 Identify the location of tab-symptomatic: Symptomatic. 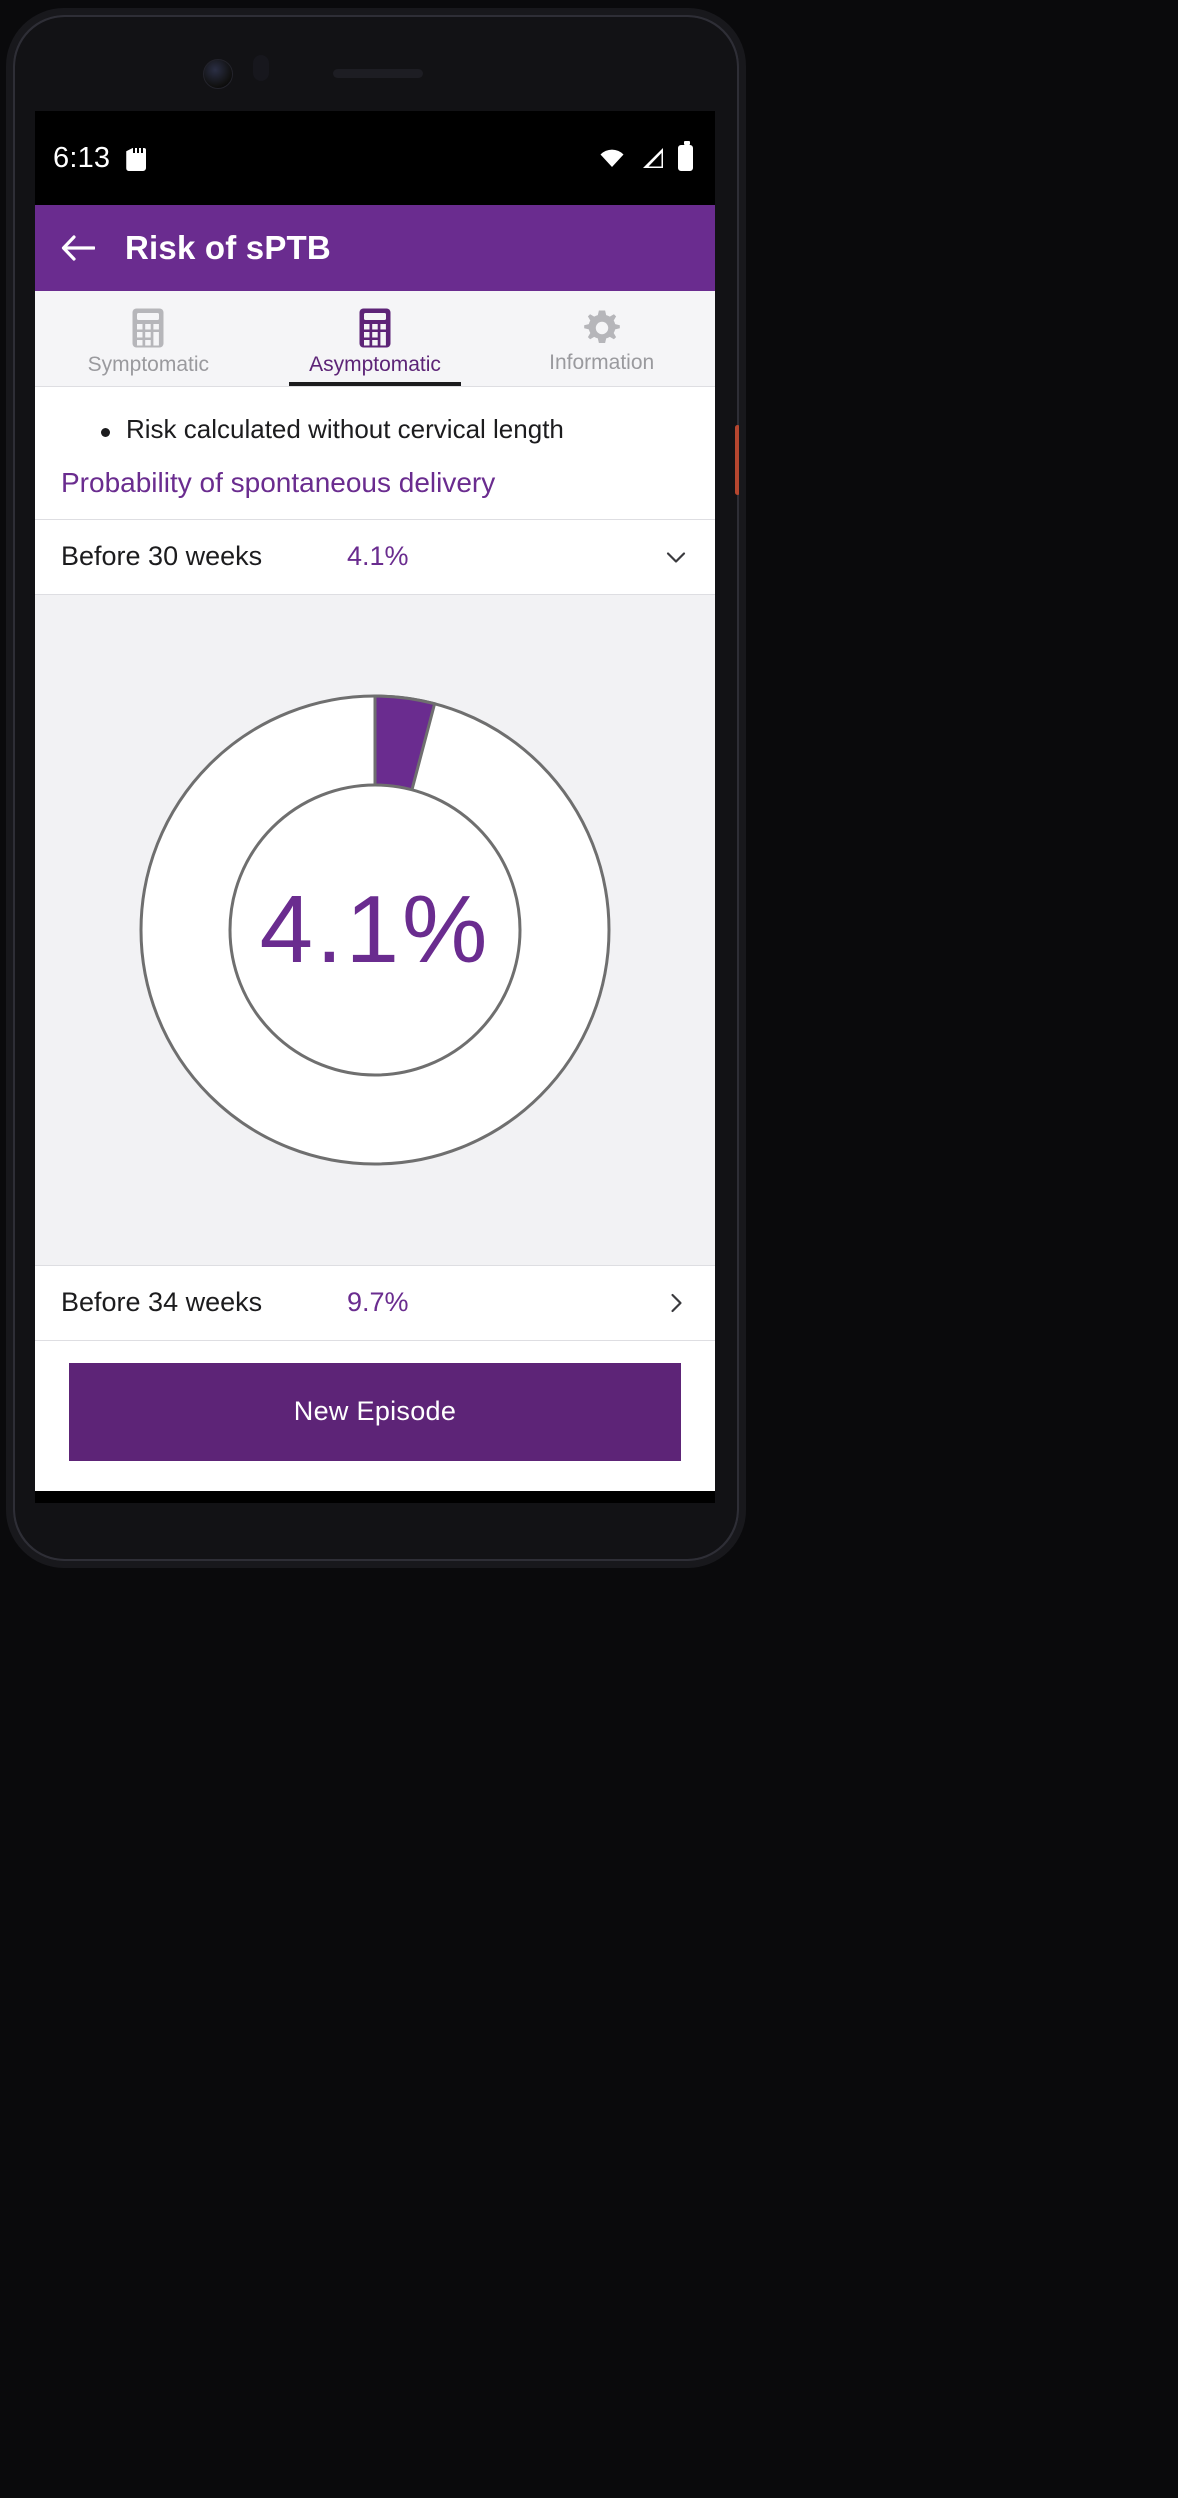
(148, 338).